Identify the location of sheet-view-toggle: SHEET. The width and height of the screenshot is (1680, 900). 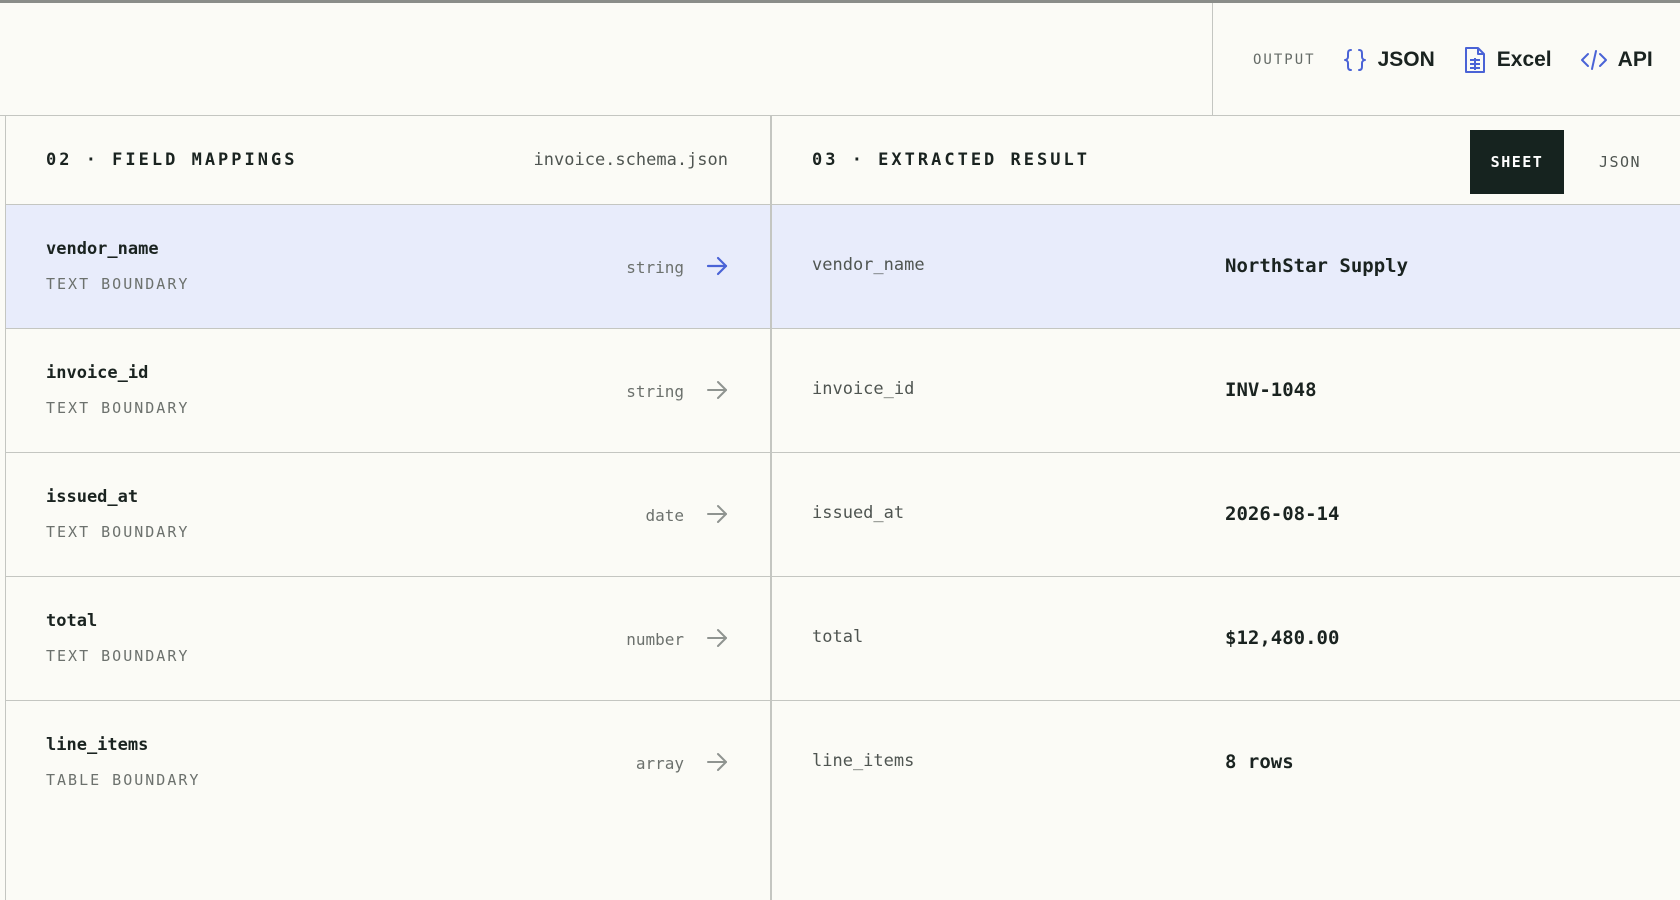
(1517, 162).